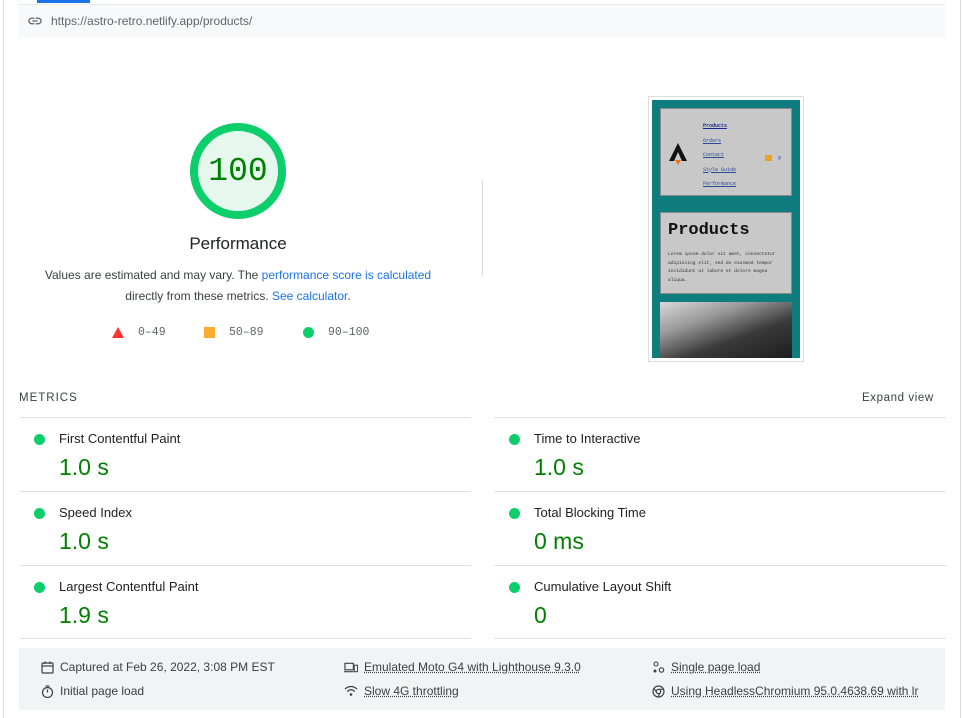  I want to click on single-page-load: Single page load, so click(705, 667).